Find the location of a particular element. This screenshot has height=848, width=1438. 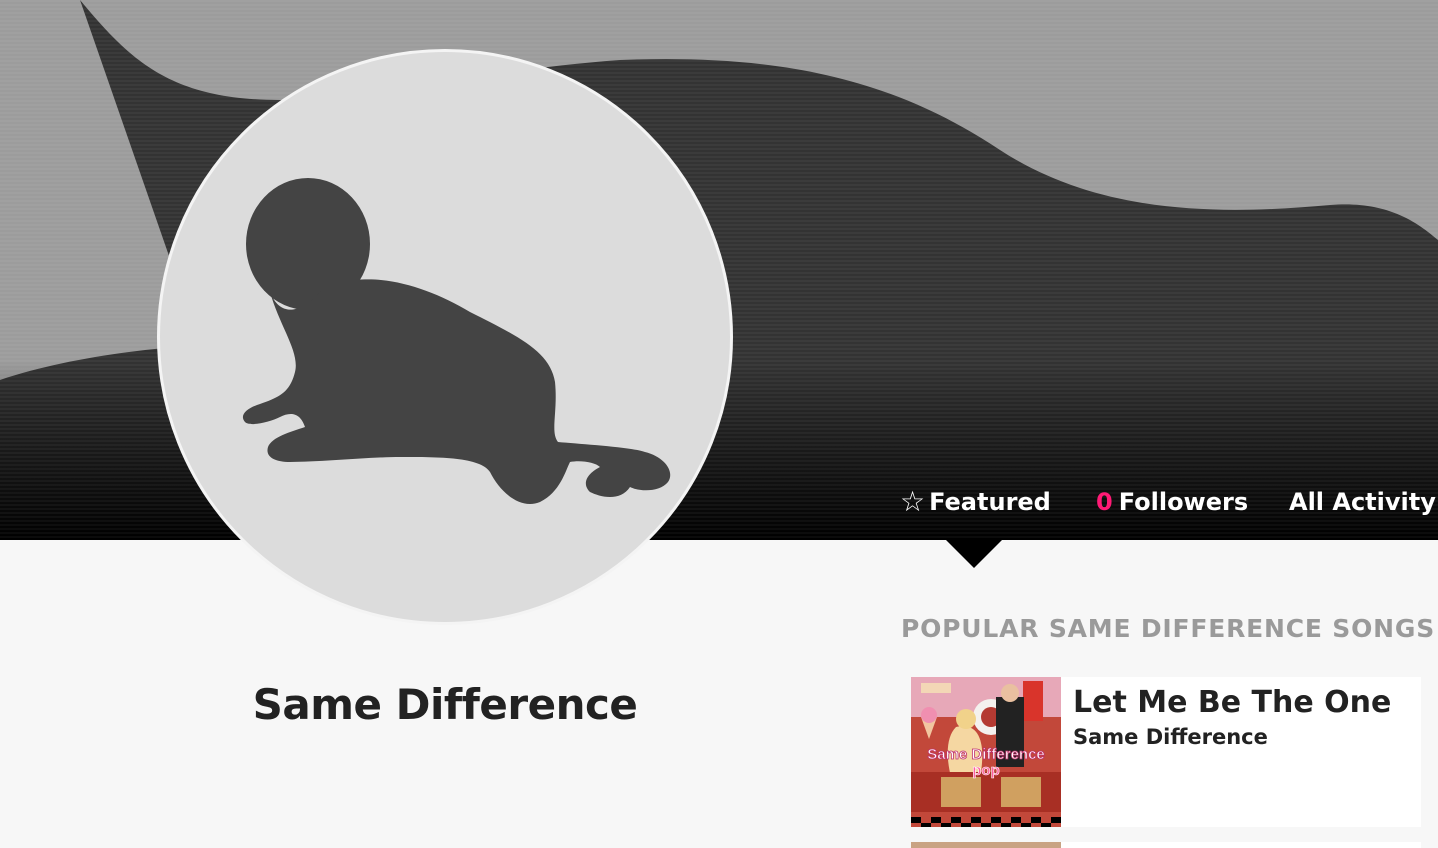

cover-text-top: Same Difference is located at coordinates (986, 754).